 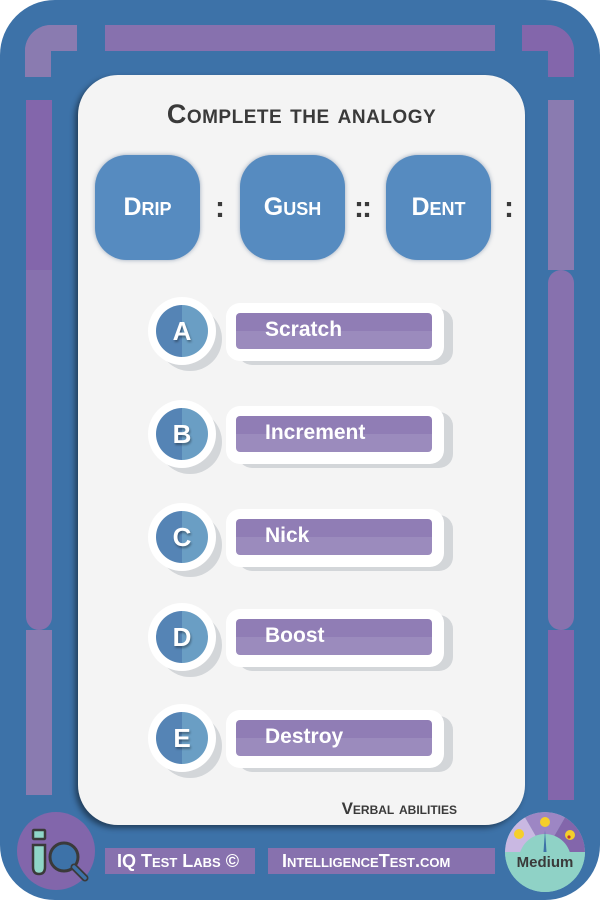 I want to click on option-letter-badge: B, so click(x=182, y=434).